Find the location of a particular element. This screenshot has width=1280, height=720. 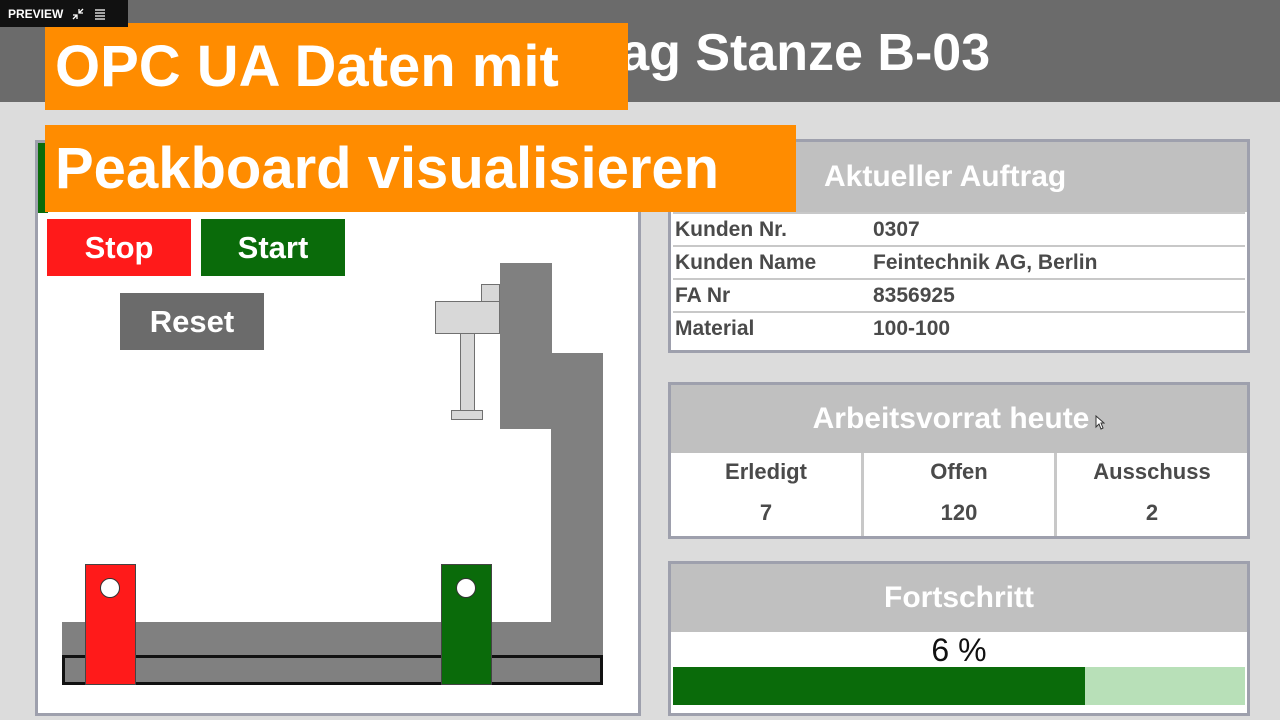

preview-label: PREVIEW is located at coordinates (36, 13).